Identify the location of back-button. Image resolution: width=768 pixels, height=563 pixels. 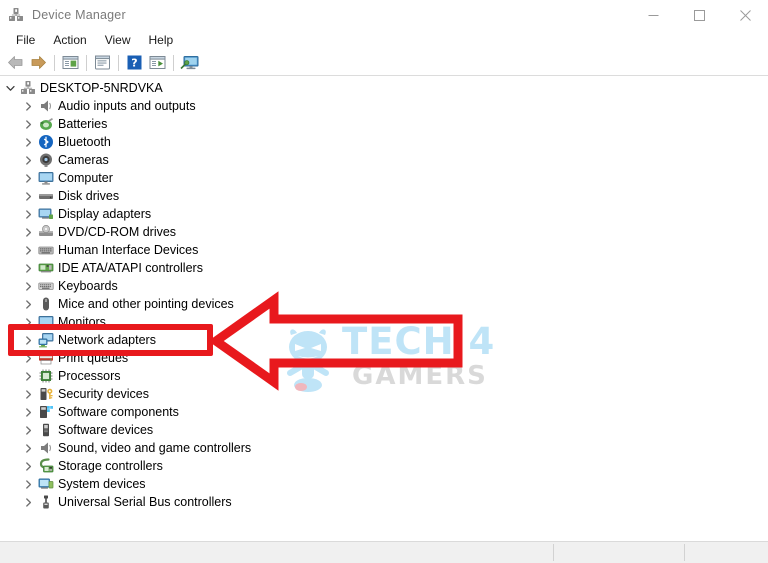
(15, 63).